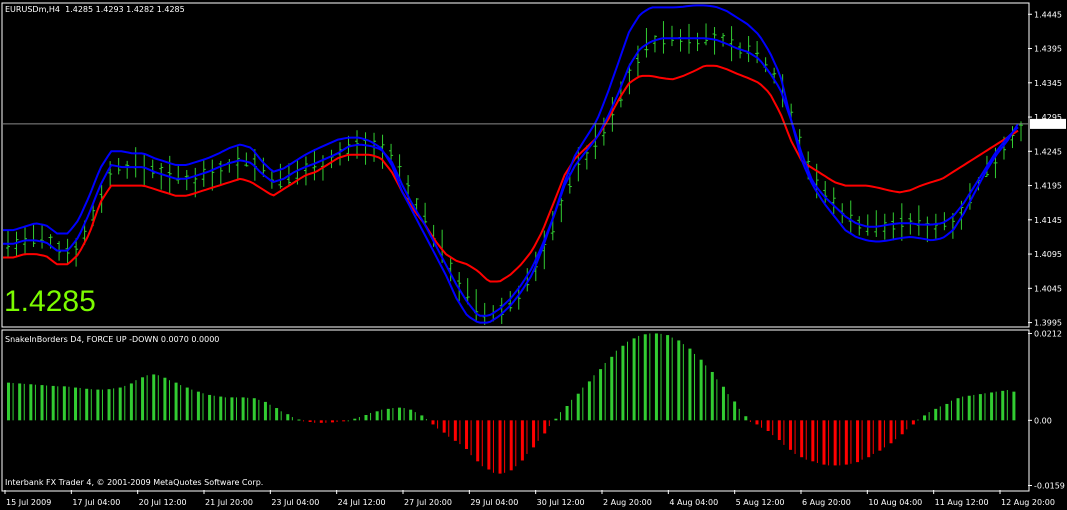 Image resolution: width=1067 pixels, height=510 pixels. What do you see at coordinates (96, 502) in the screenshot?
I see `time-tick-label: 17 Jul 04:00` at bounding box center [96, 502].